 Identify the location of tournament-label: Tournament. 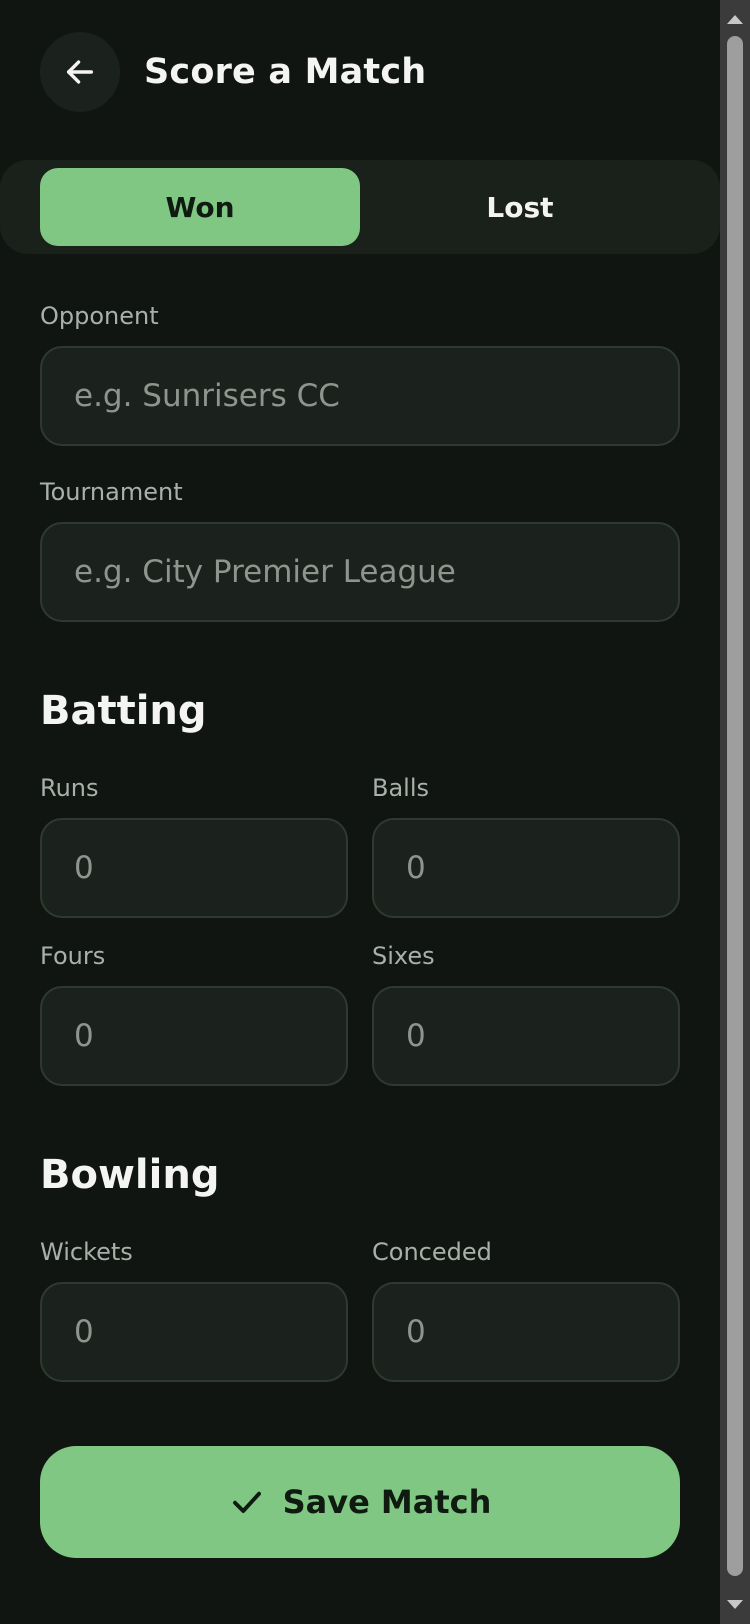
(111, 492).